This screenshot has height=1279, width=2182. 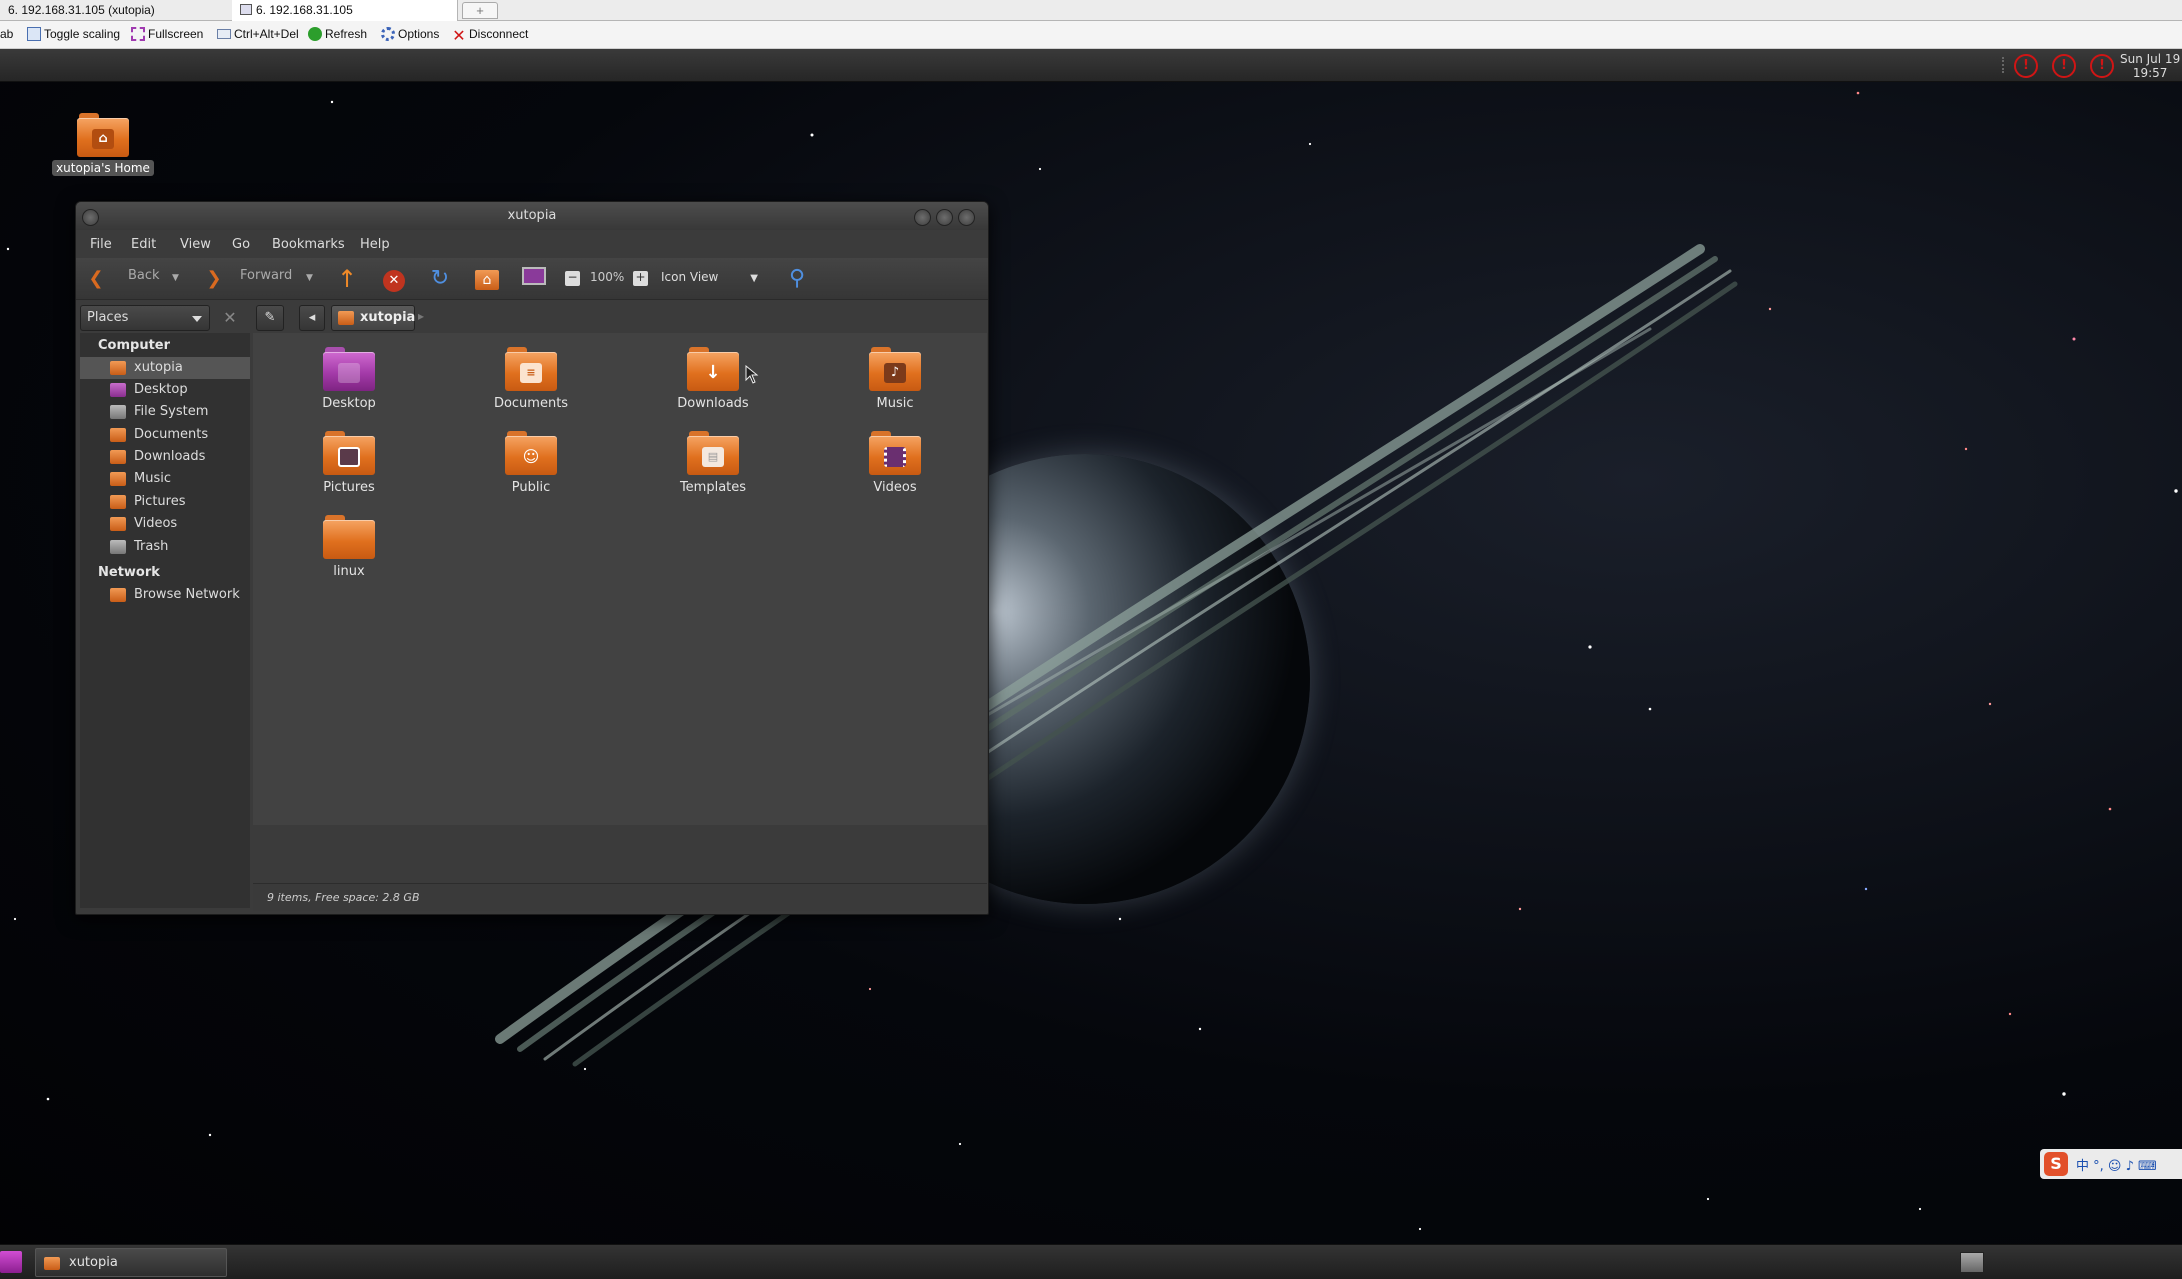 What do you see at coordinates (966, 217) in the screenshot?
I see `close-button` at bounding box center [966, 217].